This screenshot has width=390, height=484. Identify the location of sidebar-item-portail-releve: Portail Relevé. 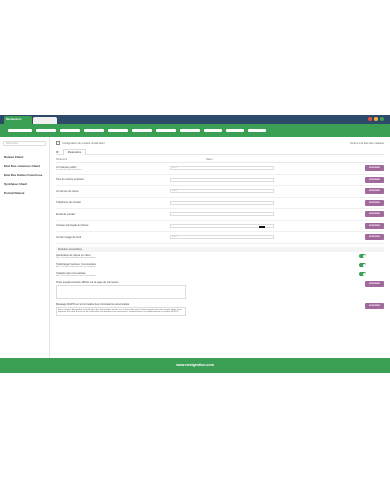
(24, 192).